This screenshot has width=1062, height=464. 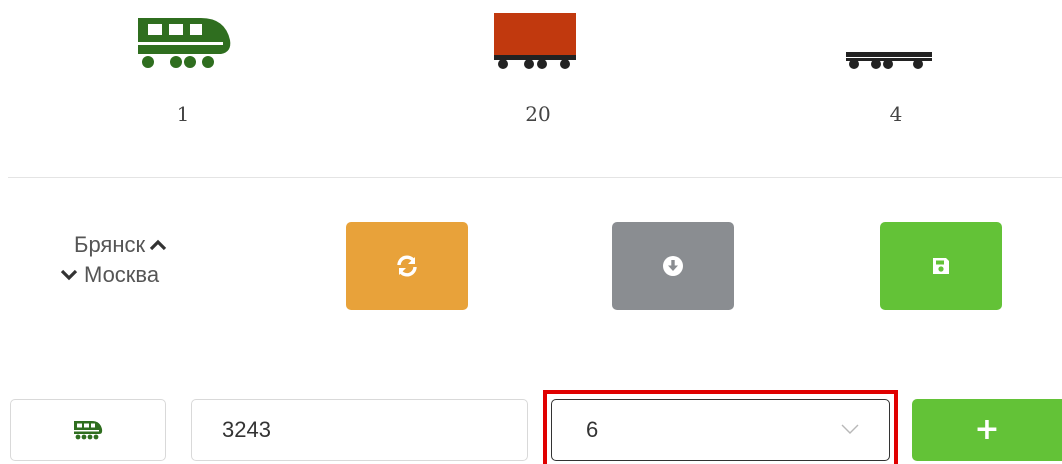 I want to click on save-icon, so click(x=941, y=266).